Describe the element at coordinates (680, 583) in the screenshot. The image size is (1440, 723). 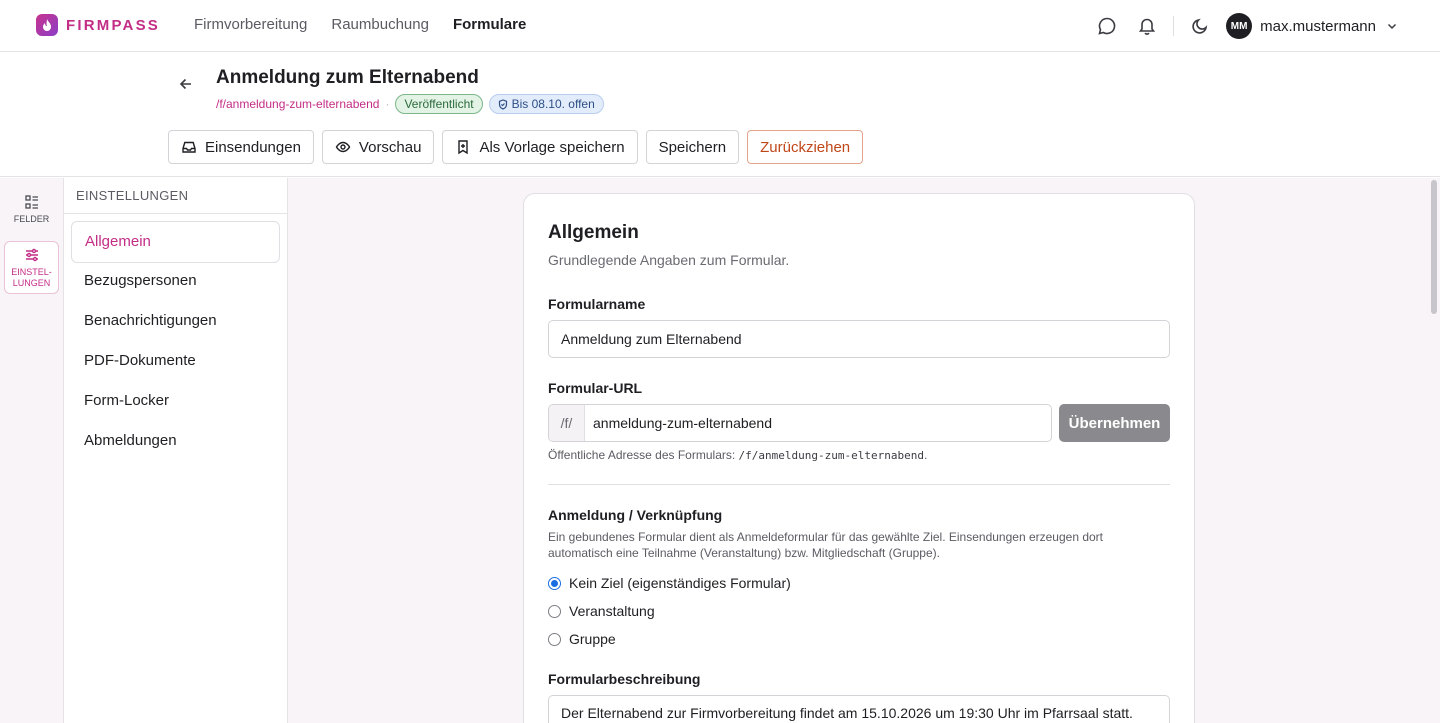
I see `link-option-none-label: Kein Ziel (eigenständiges Formular)` at that location.